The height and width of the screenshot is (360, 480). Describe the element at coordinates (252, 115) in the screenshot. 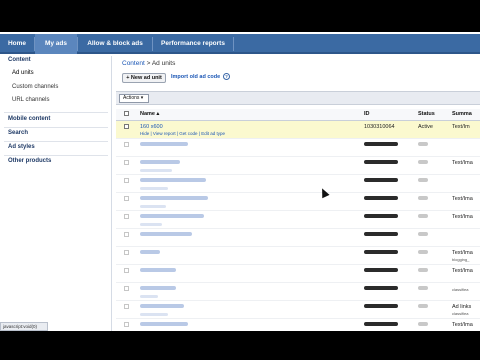

I see `column-header-name: Name ▴` at that location.